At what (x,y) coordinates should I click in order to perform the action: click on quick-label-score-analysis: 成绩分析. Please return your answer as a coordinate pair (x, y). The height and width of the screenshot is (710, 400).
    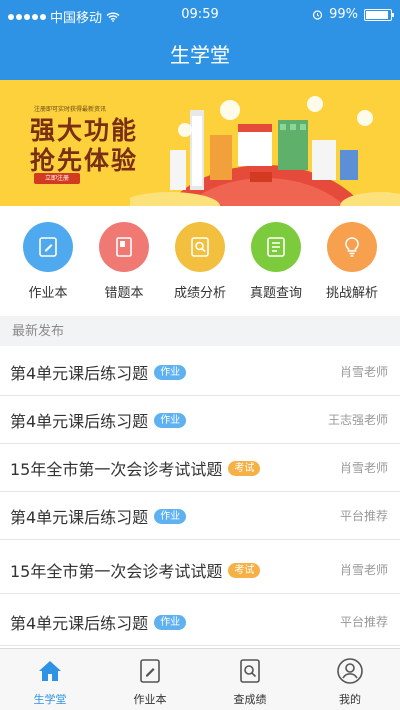
    Looking at the image, I should click on (199, 293).